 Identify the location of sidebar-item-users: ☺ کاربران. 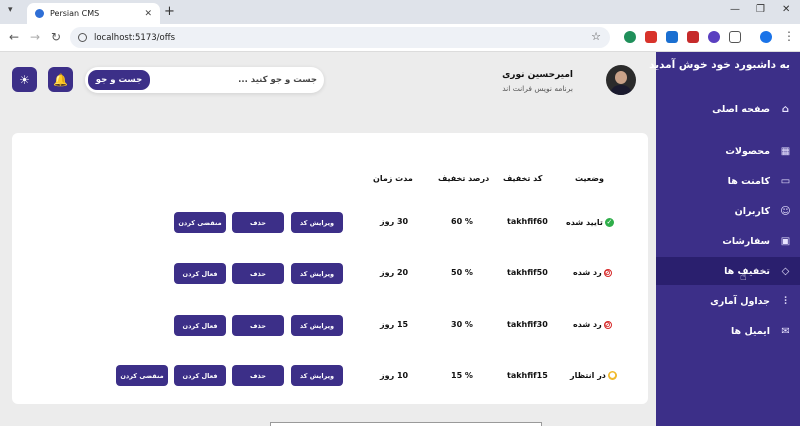
(728, 211).